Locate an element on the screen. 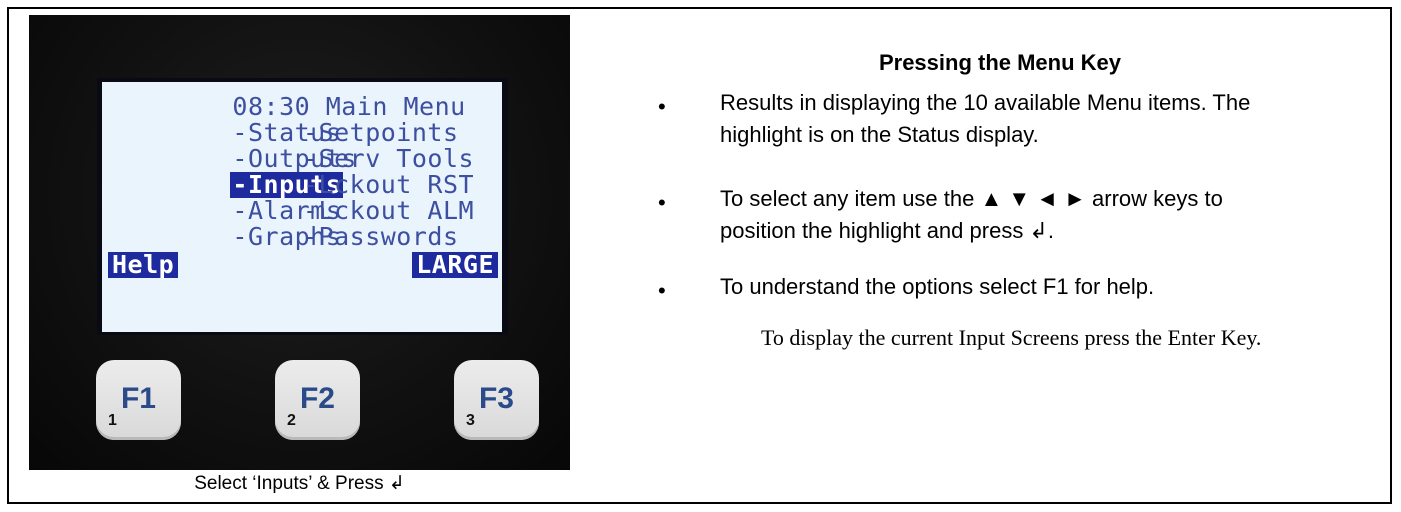  figure-caption: Select ‘Inputs’ & Press ↲ is located at coordinates (299, 483).